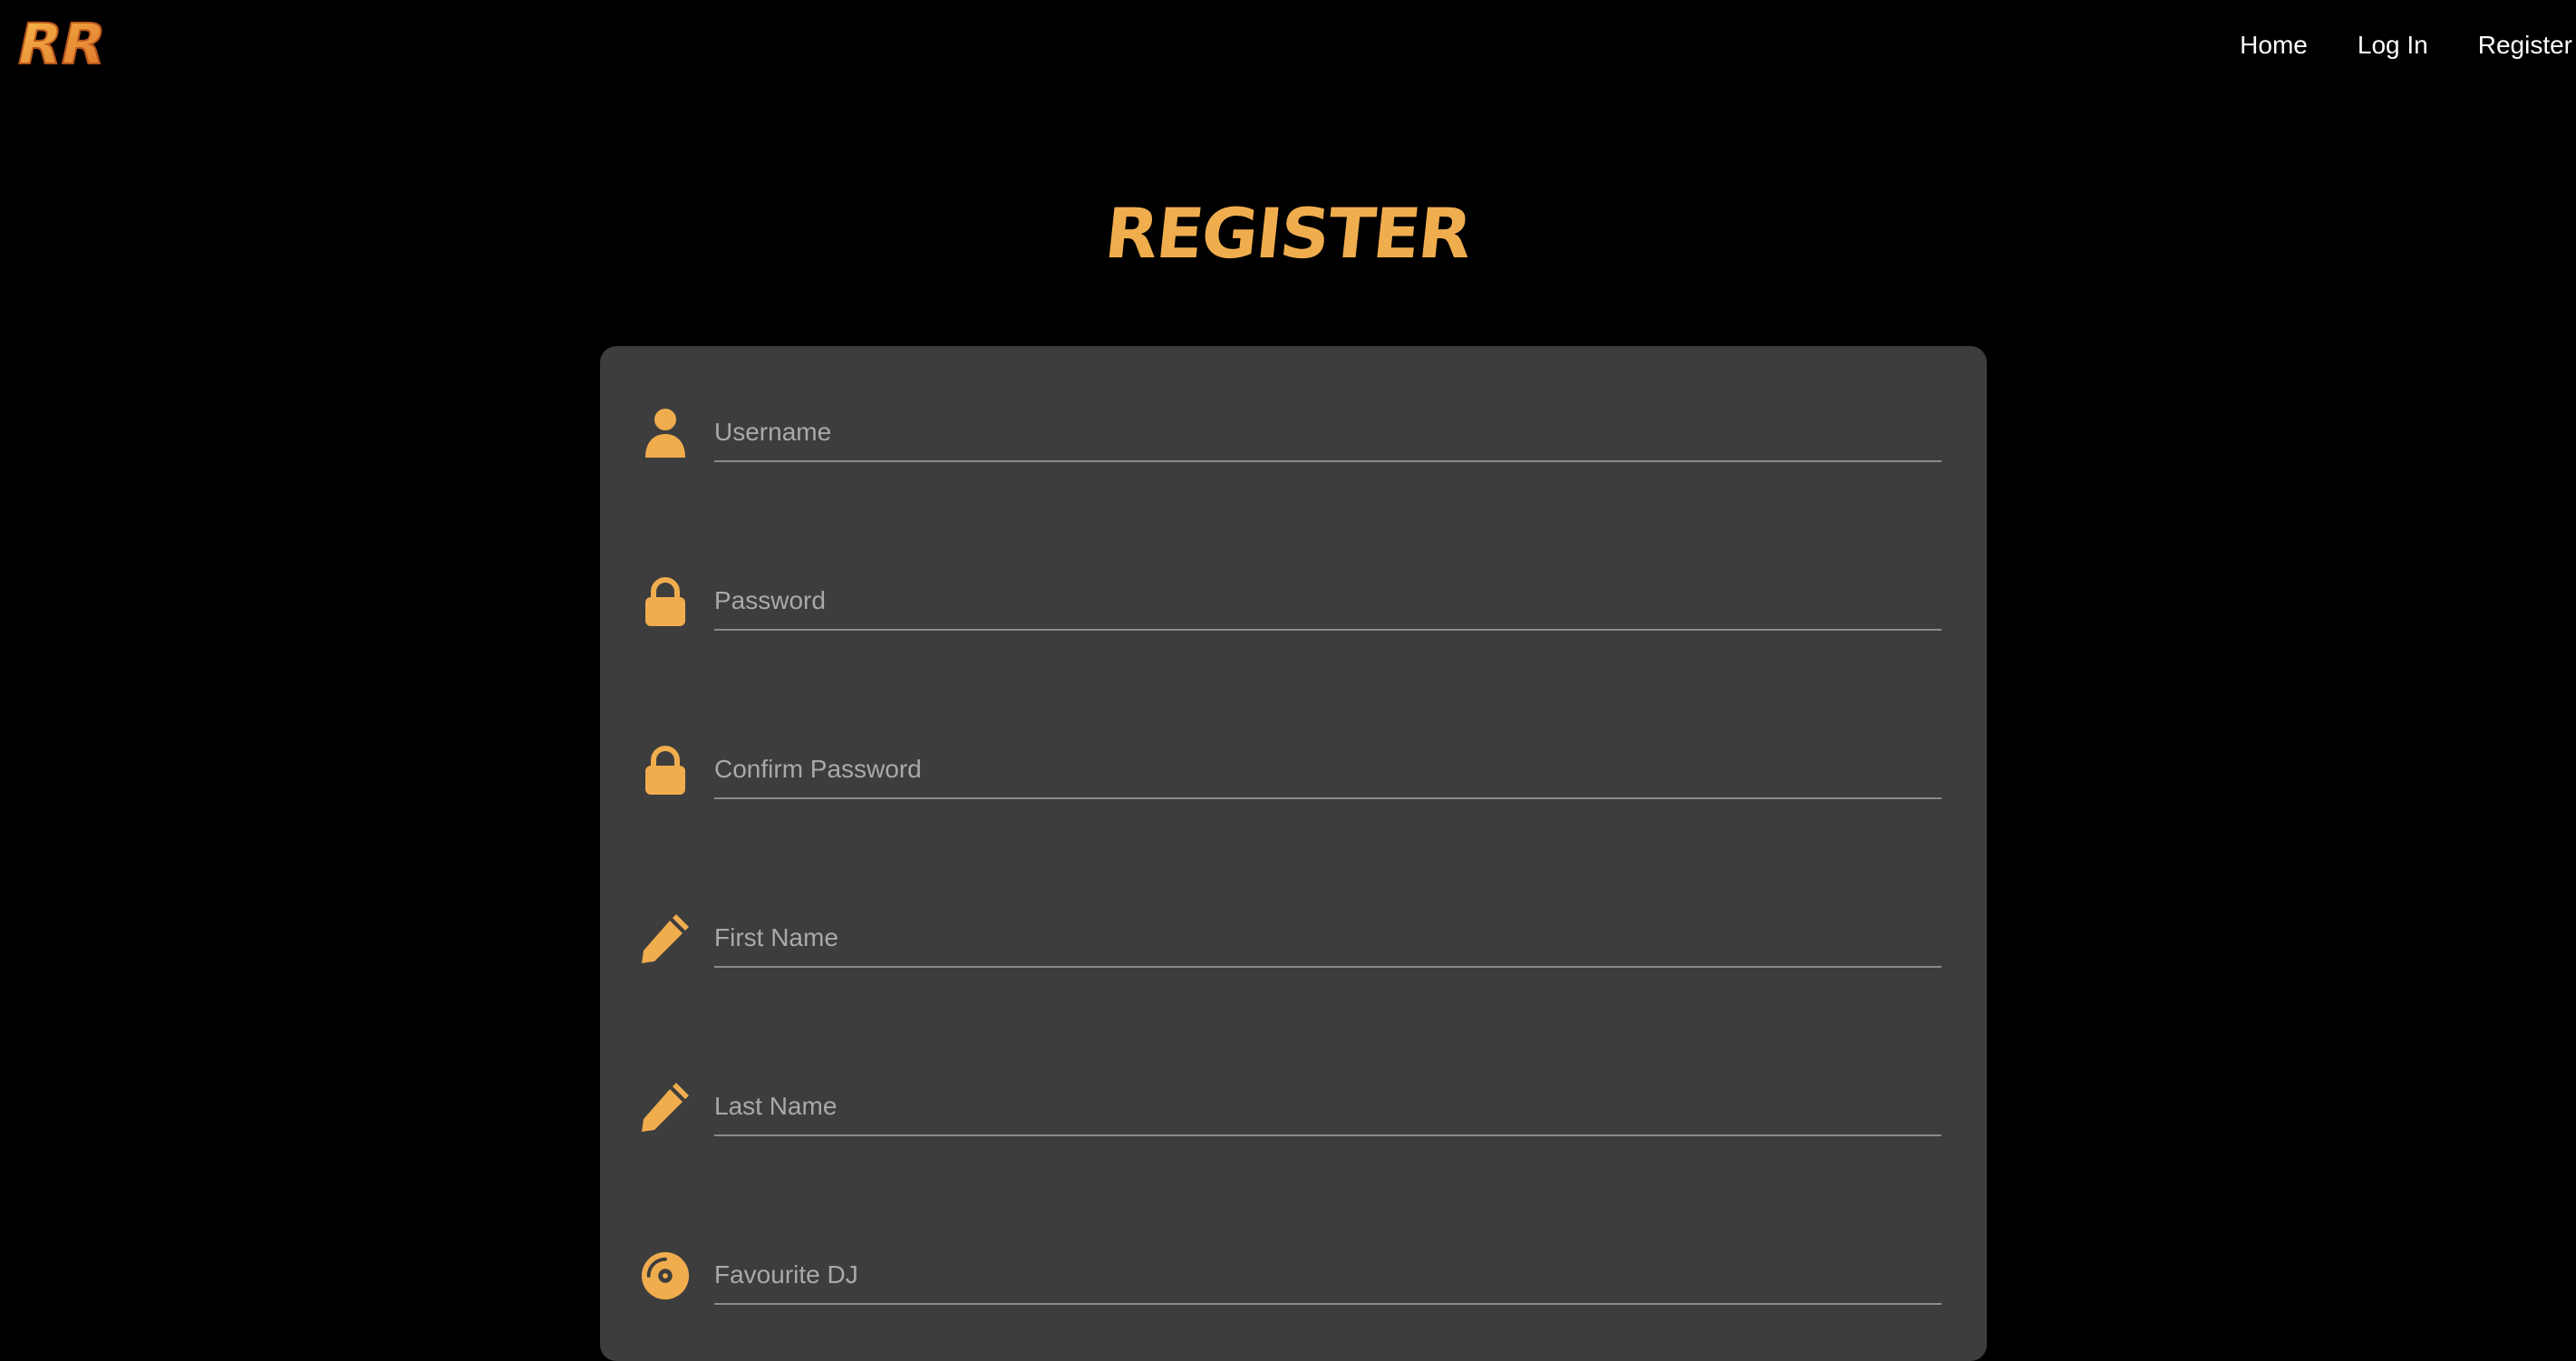 Image resolution: width=2576 pixels, height=1361 pixels. I want to click on first-name-field-group, so click(1293, 946).